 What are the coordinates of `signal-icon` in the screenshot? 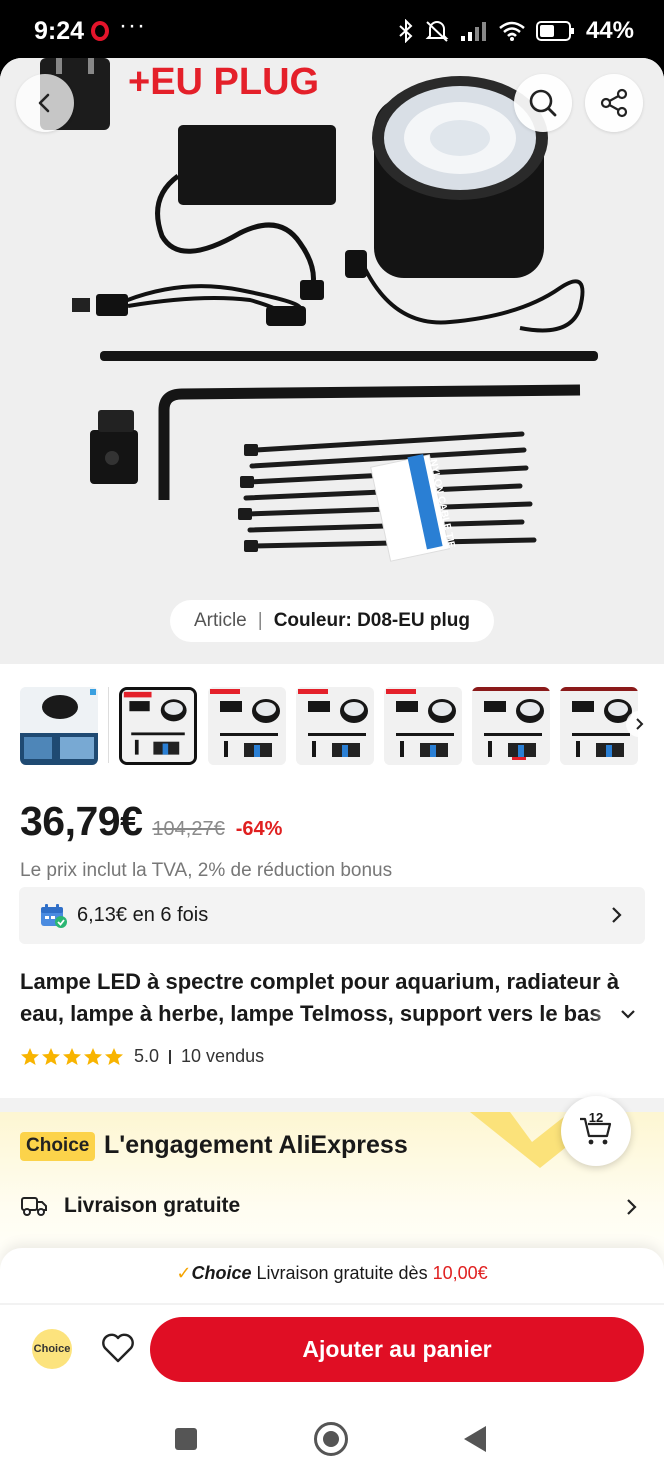 It's located at (473, 31).